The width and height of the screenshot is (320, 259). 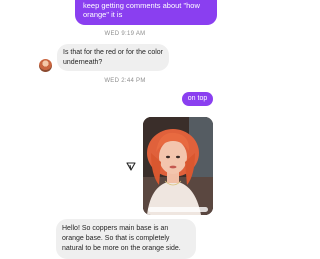 I want to click on message-text-line: Is that for the red or for the color, so click(x=113, y=52).